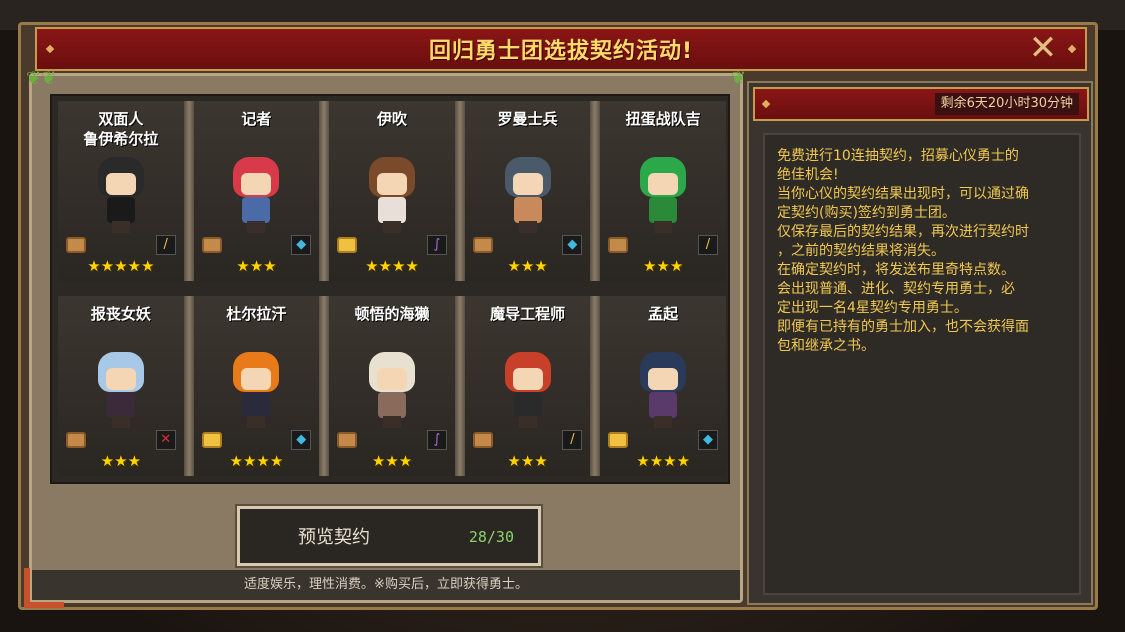  Describe the element at coordinates (808, 175) in the screenshot. I see `description-line: 绝佳机会!` at that location.